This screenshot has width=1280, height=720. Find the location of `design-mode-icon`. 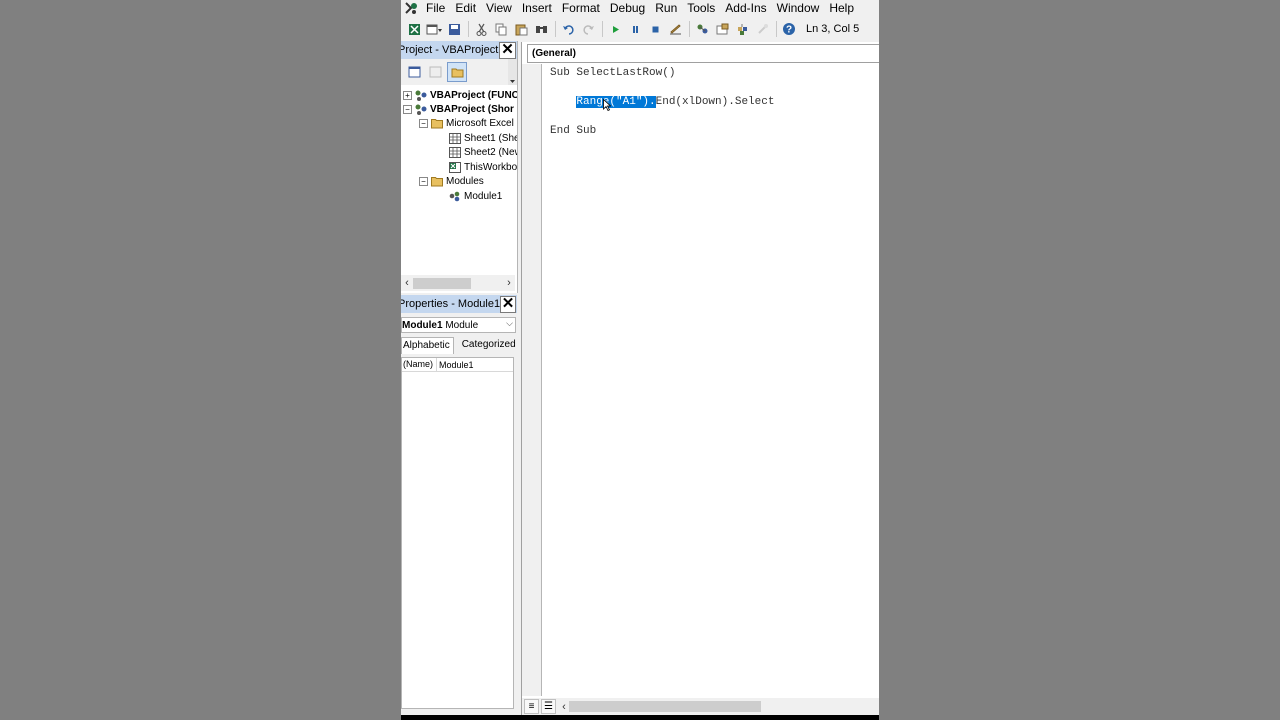

design-mode-icon is located at coordinates (675, 29).